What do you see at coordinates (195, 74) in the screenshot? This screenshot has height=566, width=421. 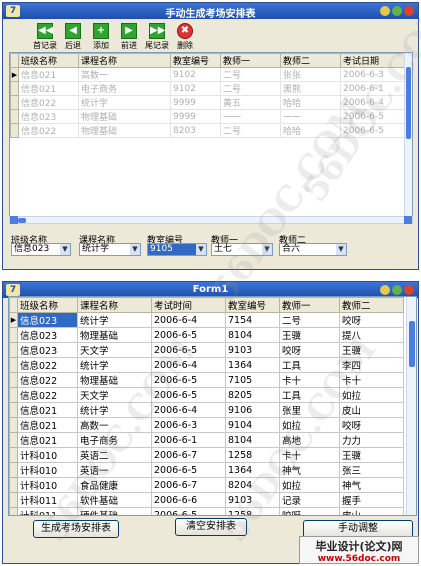 I see `table-cell: 9102` at bounding box center [195, 74].